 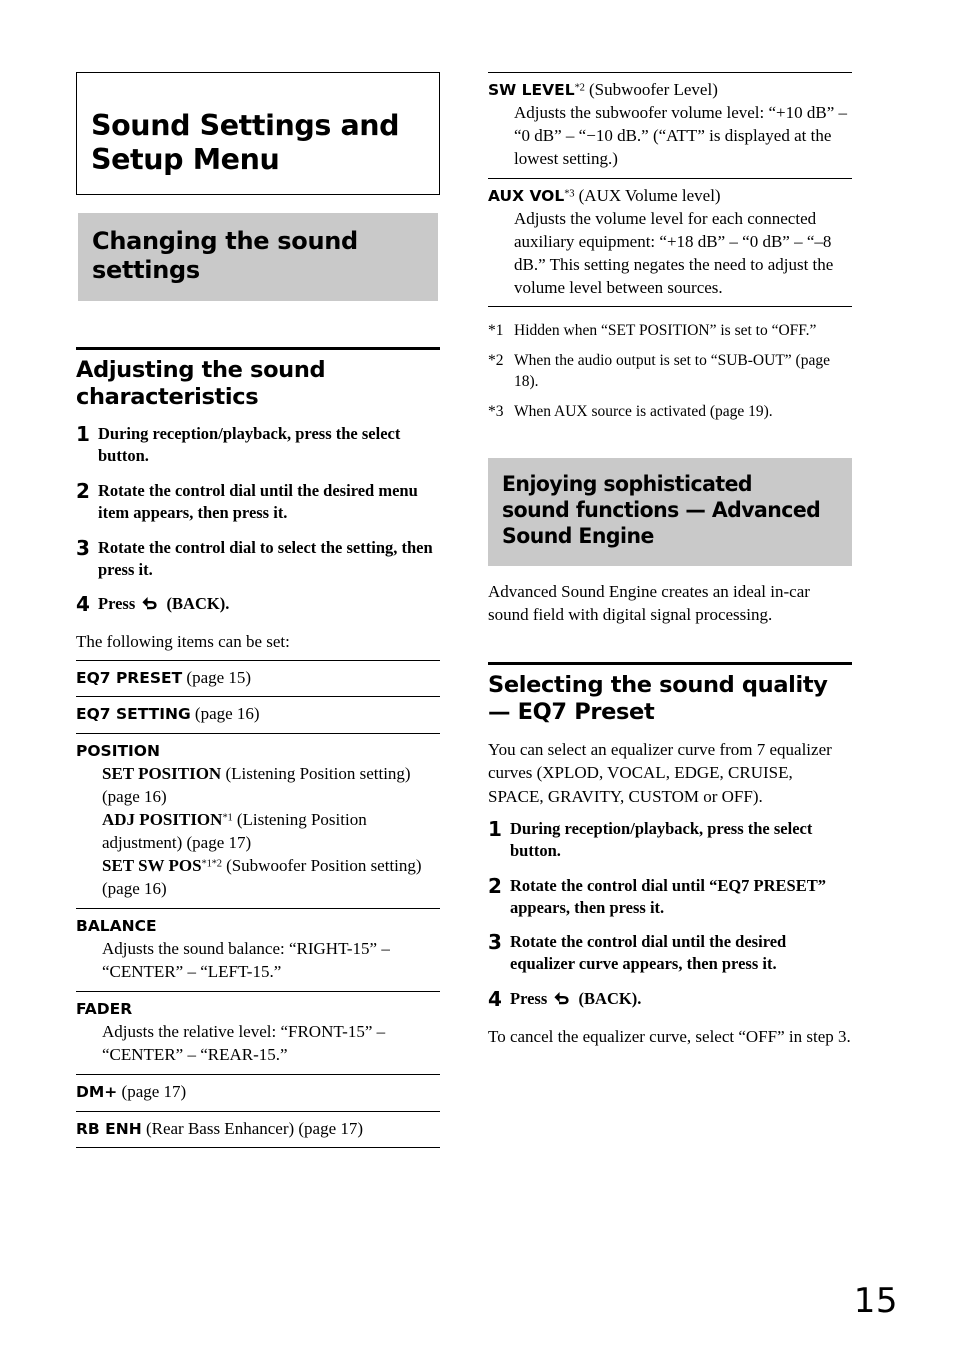 What do you see at coordinates (670, 90) in the screenshot?
I see `setting-name-row: SW LEVEL*2 (Subwoofer Level)` at bounding box center [670, 90].